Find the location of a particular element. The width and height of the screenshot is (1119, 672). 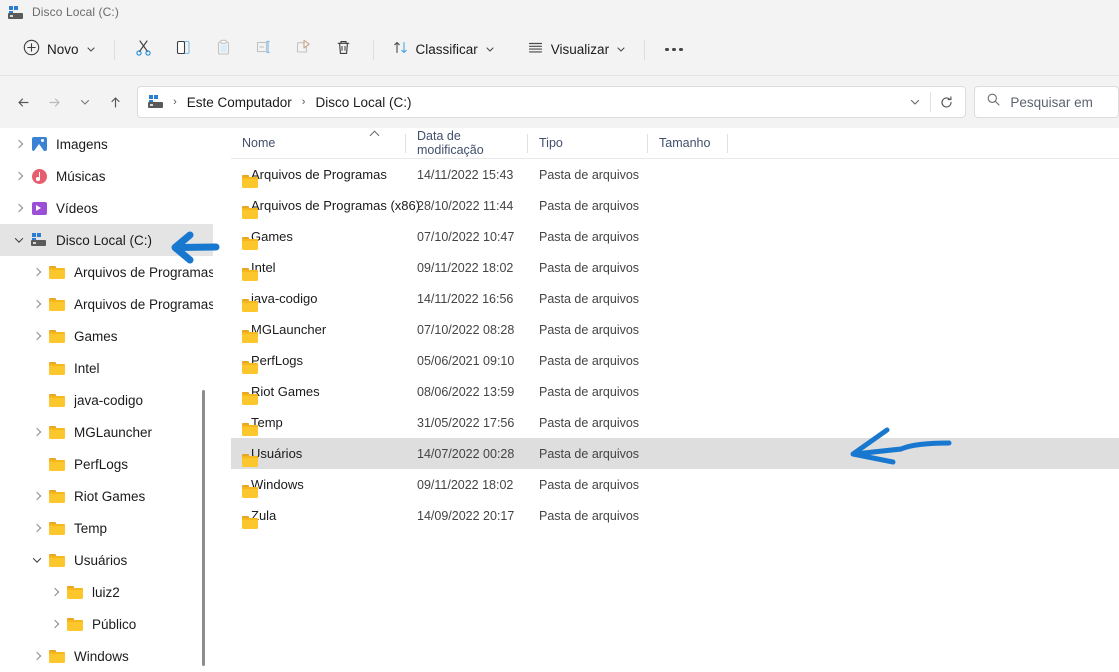

table-row: Games 07/10/2022 10:47 Pasta de arquivos is located at coordinates (675, 236).